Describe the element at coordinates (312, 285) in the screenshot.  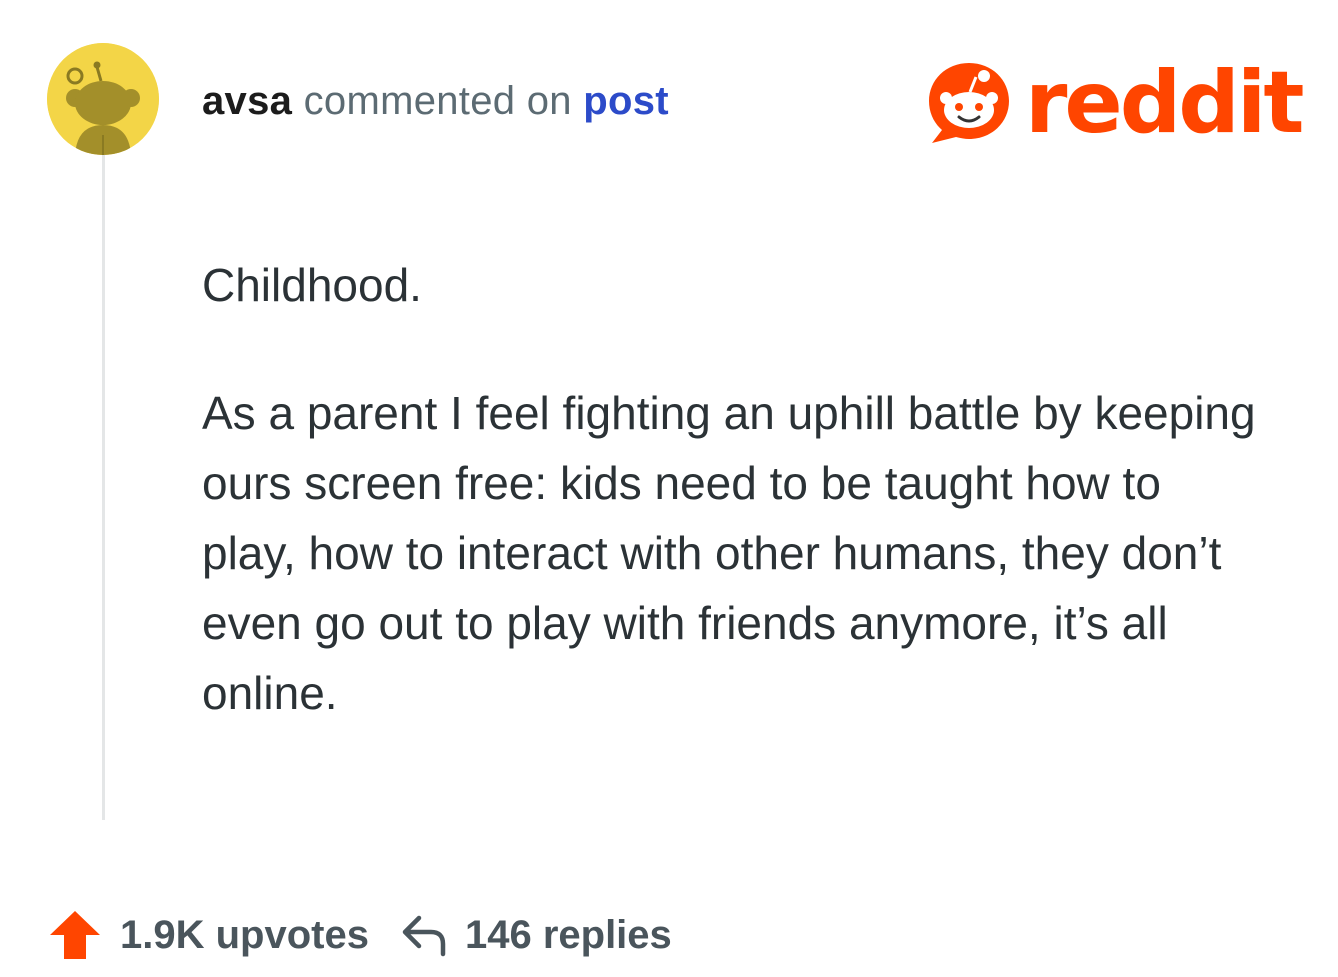
I see `comment-paragraph: Childhood.` at that location.